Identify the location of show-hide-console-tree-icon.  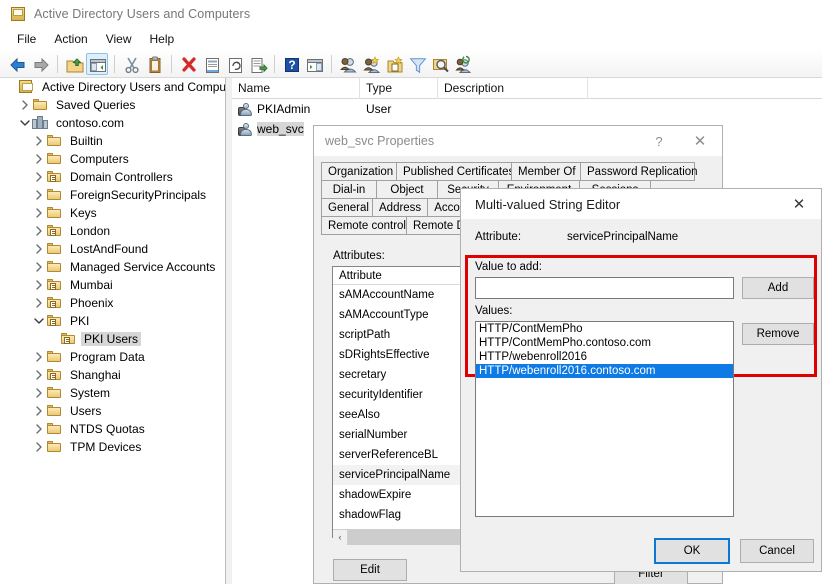
(97, 63).